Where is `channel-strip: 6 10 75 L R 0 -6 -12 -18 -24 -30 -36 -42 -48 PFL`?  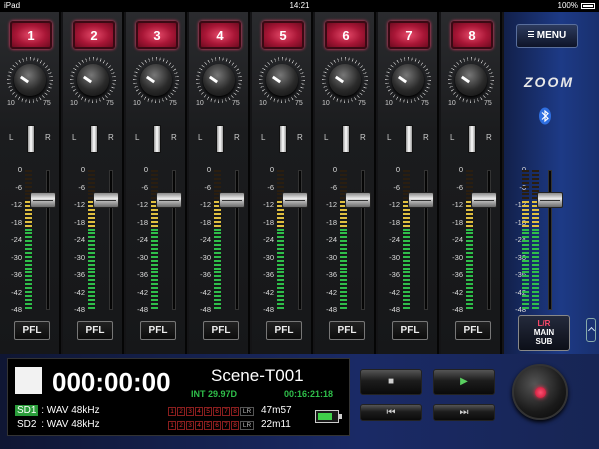 channel-strip: 6 10 75 L R 0 -6 -12 -18 -24 -30 -36 -42 -48 PFL is located at coordinates (345, 183).